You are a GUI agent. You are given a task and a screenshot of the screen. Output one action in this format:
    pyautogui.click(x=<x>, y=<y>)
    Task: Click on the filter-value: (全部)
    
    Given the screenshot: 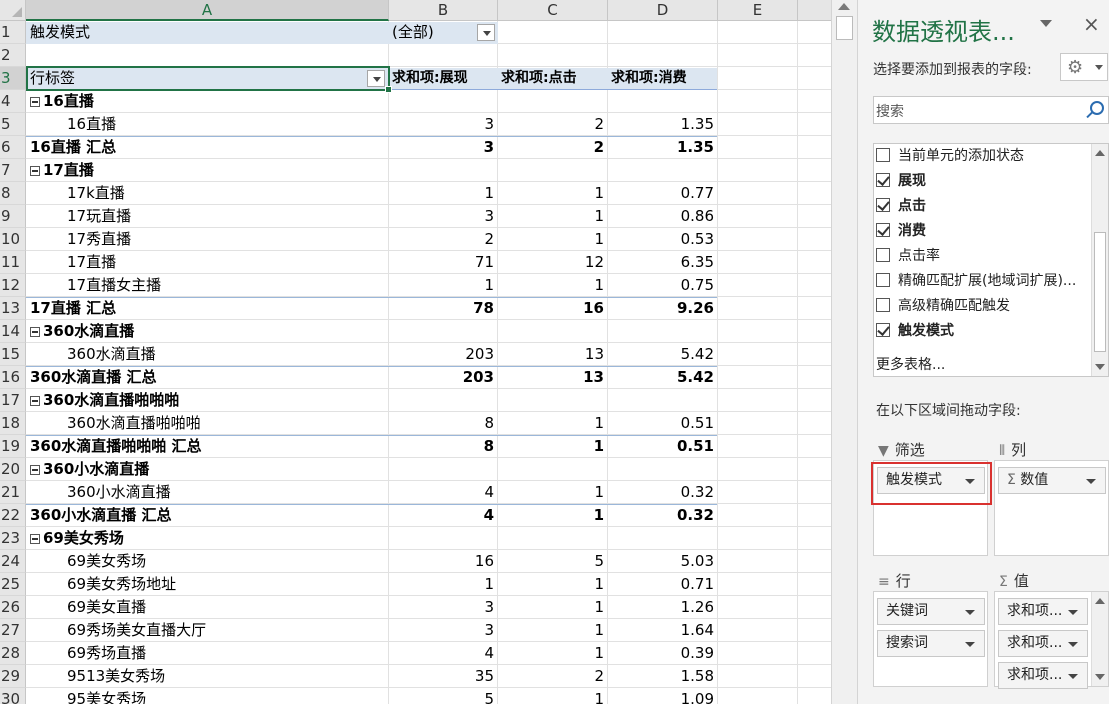 What is the action you would take?
    pyautogui.click(x=432, y=32)
    